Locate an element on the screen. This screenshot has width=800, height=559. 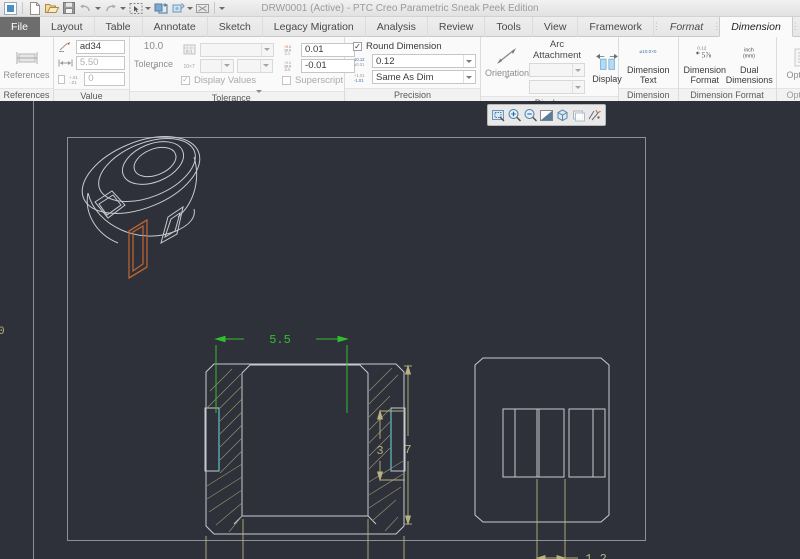
references-button: References is located at coordinates (26, 63).